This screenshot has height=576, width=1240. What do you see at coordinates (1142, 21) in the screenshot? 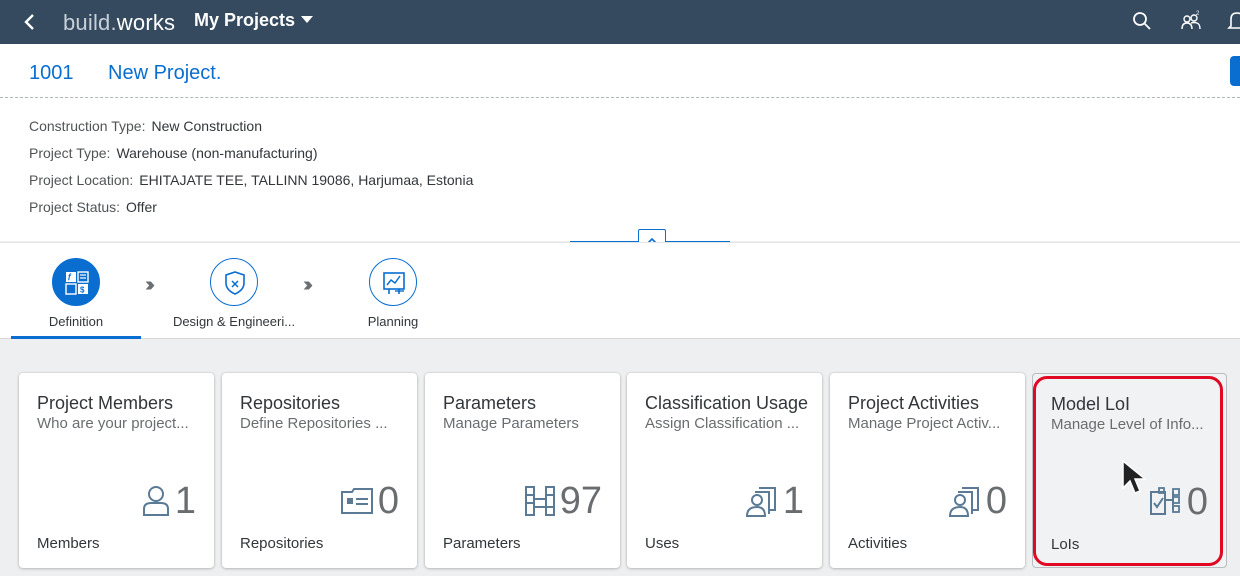
I see `search-icon` at bounding box center [1142, 21].